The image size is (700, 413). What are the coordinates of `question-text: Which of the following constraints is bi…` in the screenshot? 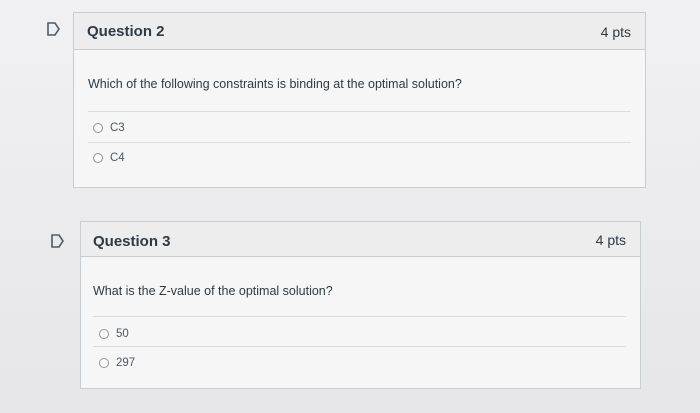 It's located at (275, 84).